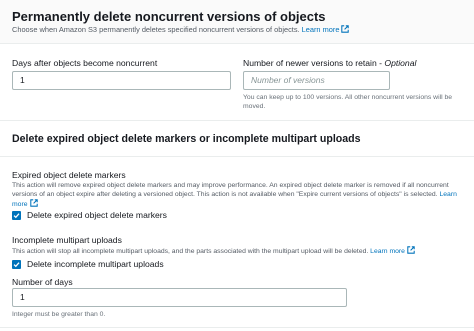 This screenshot has height=331, width=474. I want to click on markers-checkbox, so click(16, 215).